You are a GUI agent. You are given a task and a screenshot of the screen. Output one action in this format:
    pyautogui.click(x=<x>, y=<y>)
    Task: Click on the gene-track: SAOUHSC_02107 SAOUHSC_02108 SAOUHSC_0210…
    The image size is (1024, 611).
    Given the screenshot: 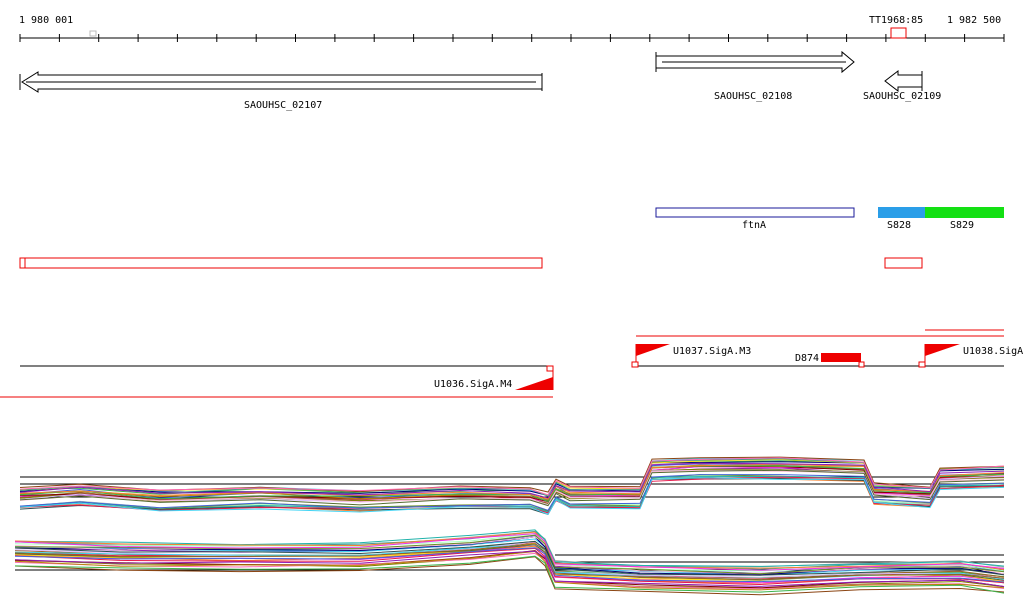 What is the action you would take?
    pyautogui.click(x=480, y=80)
    